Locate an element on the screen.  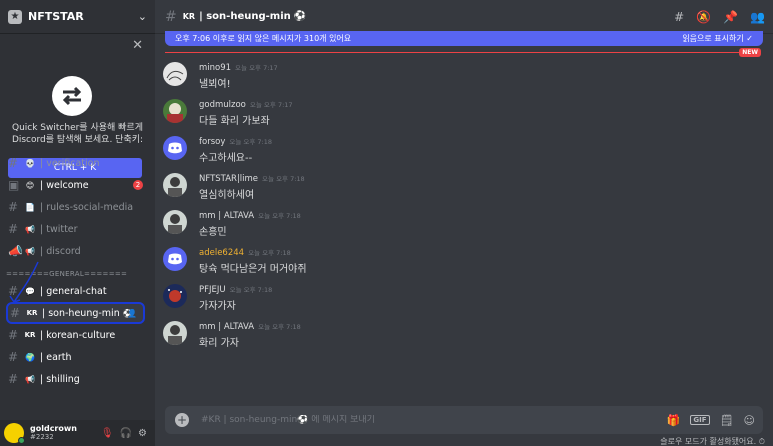
gif-icon: GIF is located at coordinates (700, 420).